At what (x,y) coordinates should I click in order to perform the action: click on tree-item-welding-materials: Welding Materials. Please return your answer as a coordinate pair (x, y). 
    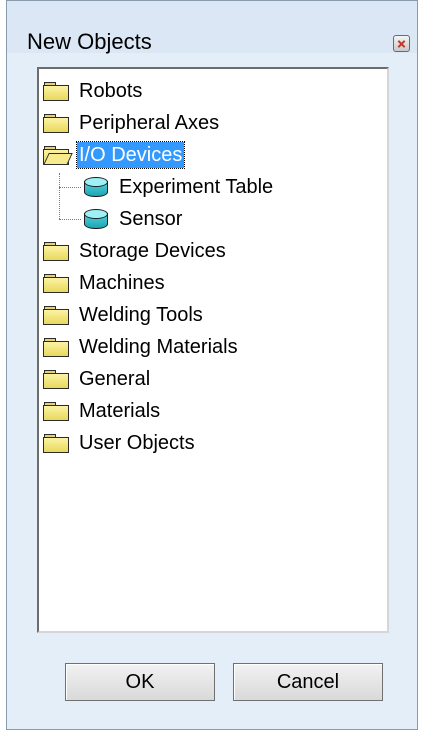
    Looking at the image, I should click on (141, 347).